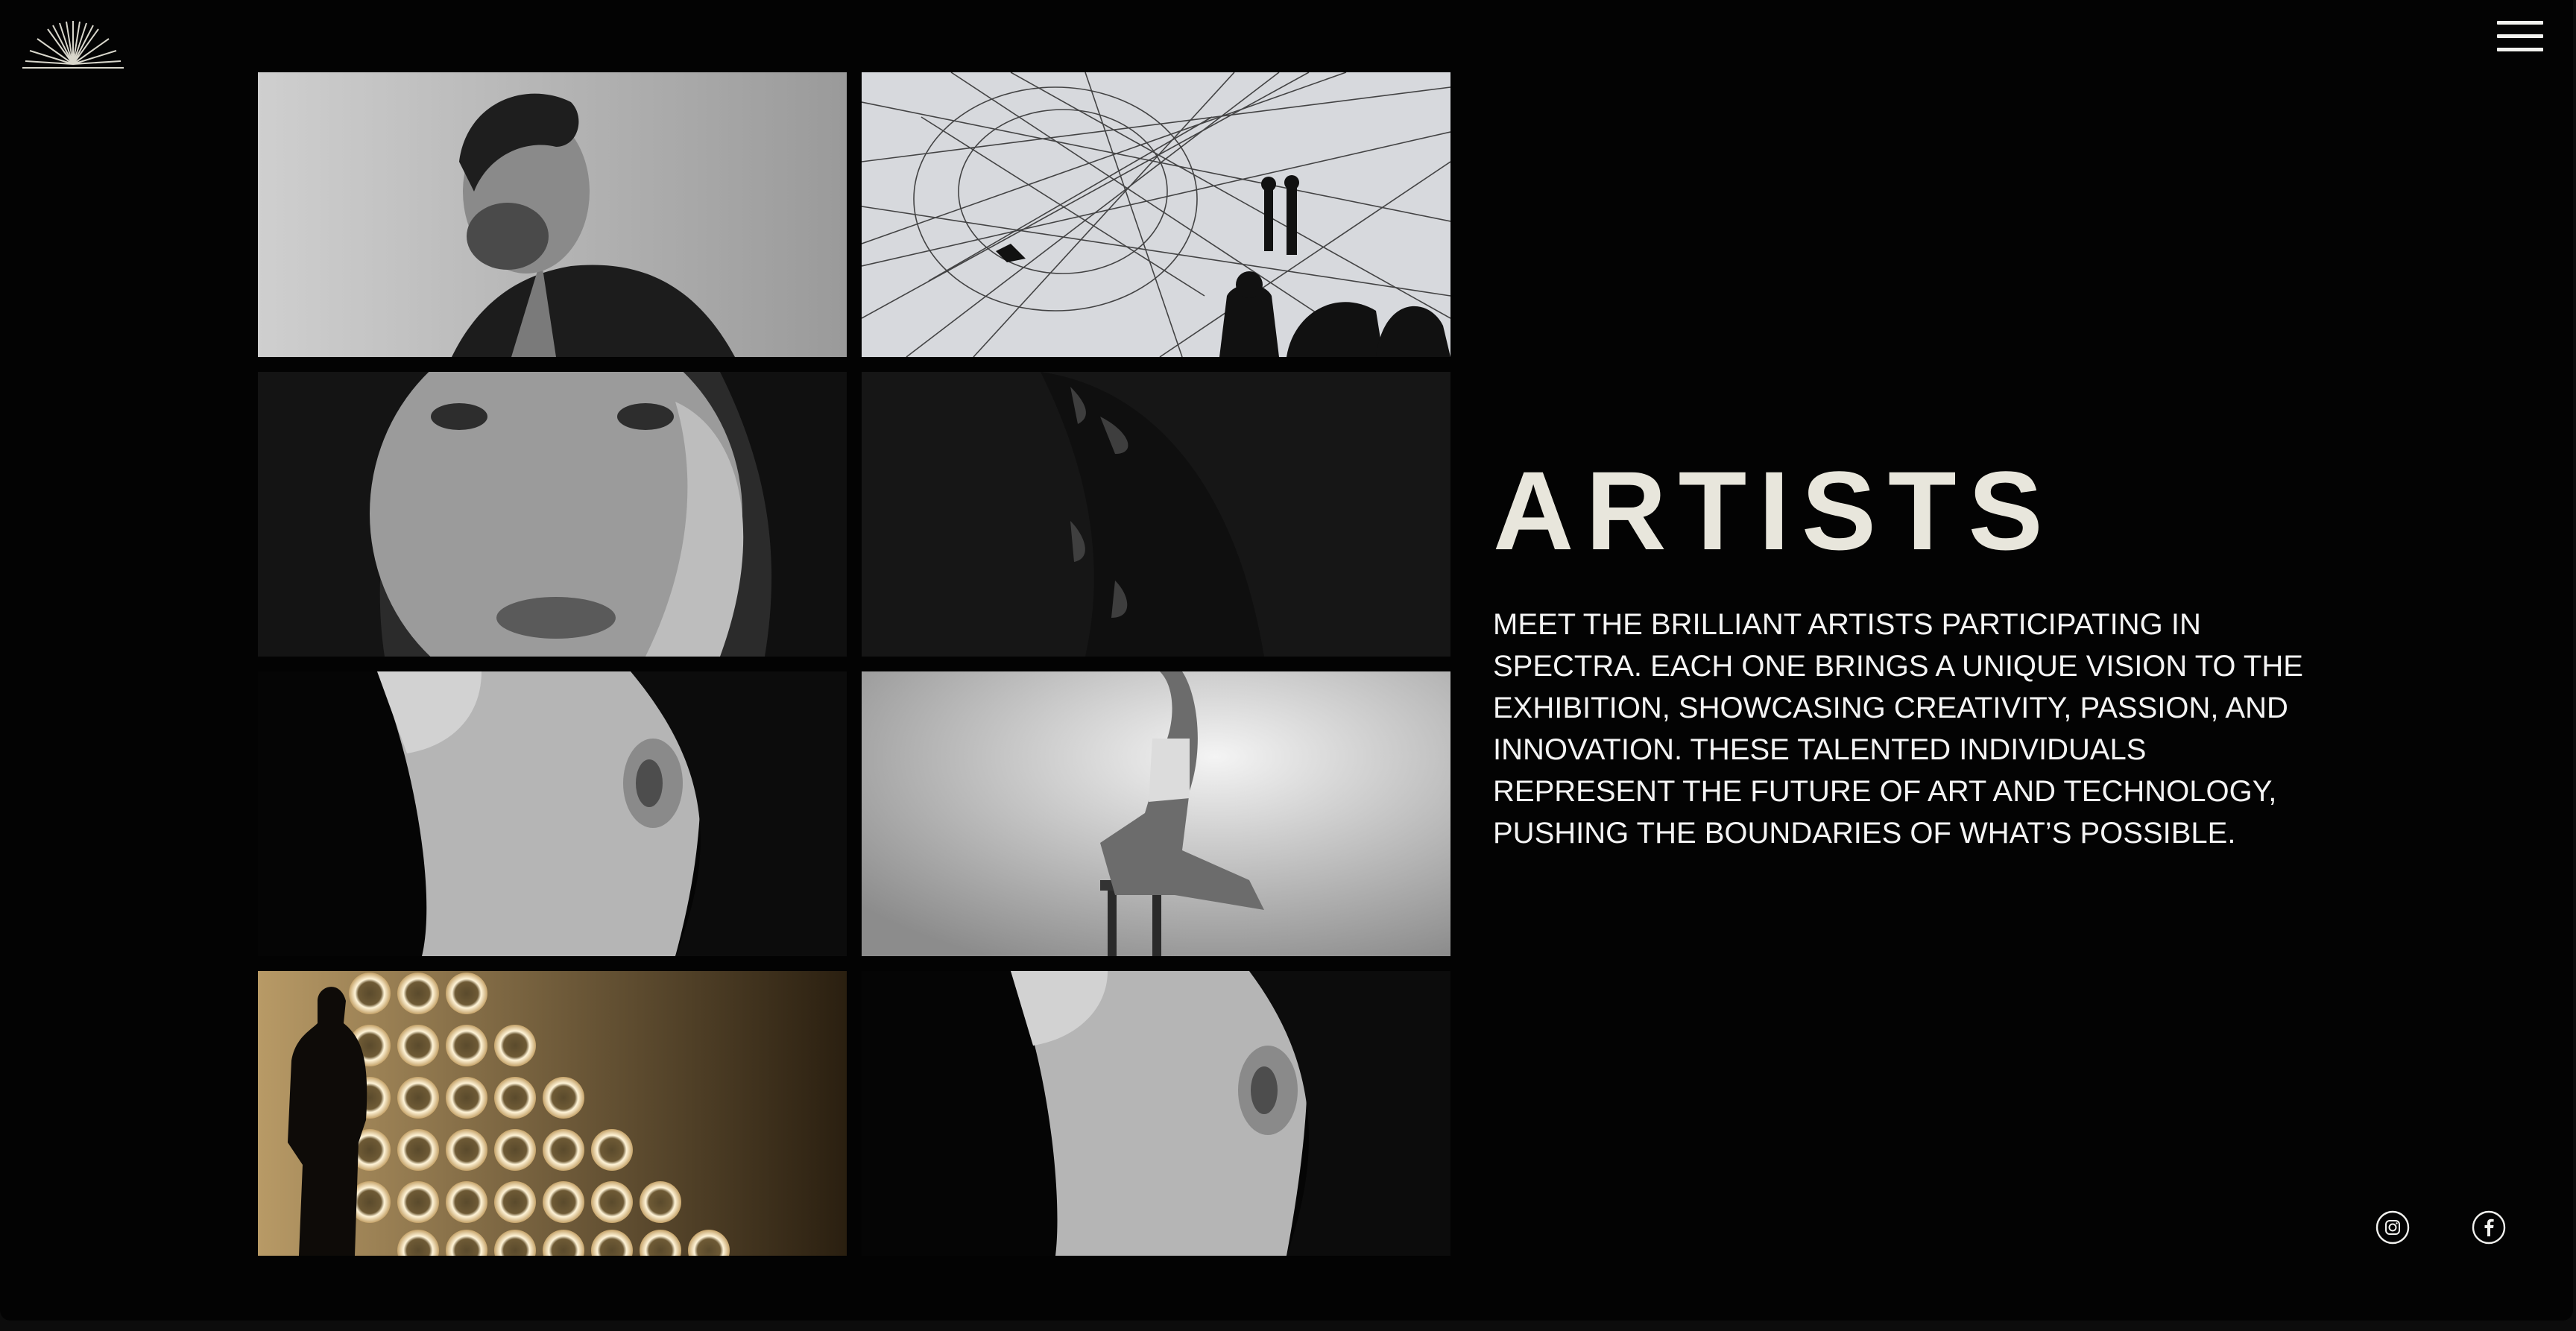 This screenshot has height=1331, width=2576. Describe the element at coordinates (552, 1113) in the screenshot. I see `artist-photo-light-wall-silhouette` at that location.